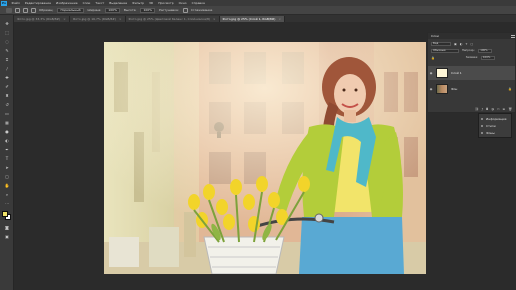  I want to click on layer-thumbnail, so click(442, 89).